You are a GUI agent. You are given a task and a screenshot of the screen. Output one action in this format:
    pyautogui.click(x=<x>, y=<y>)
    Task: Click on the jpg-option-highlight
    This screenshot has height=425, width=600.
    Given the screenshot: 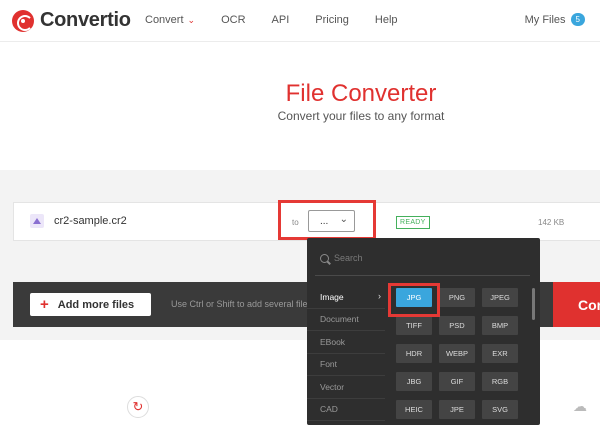 What is the action you would take?
    pyautogui.click(x=414, y=300)
    